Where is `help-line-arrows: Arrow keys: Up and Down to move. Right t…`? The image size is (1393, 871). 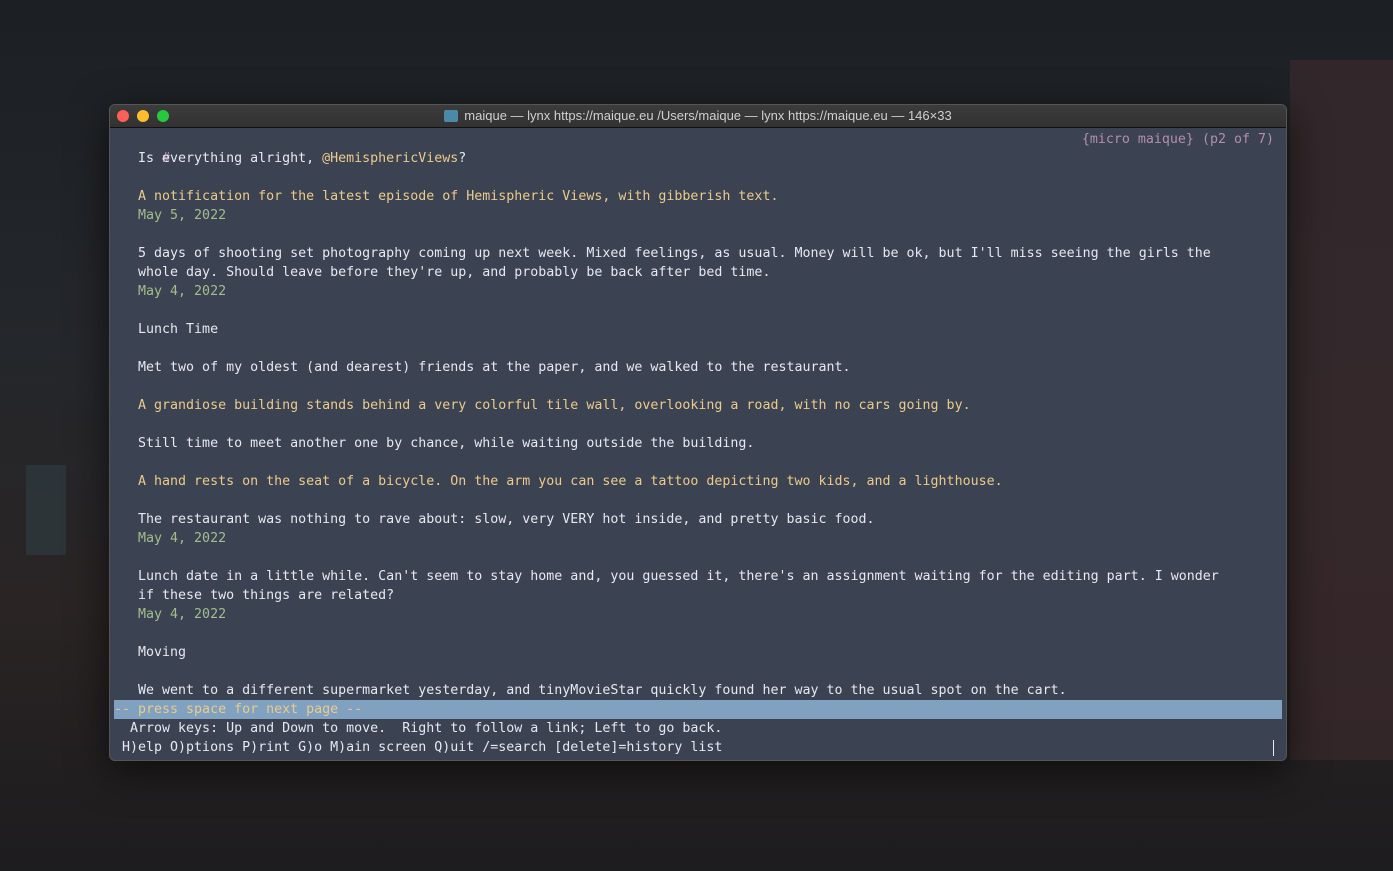 help-line-arrows: Arrow keys: Up and Down to move. Right t… is located at coordinates (418, 728).